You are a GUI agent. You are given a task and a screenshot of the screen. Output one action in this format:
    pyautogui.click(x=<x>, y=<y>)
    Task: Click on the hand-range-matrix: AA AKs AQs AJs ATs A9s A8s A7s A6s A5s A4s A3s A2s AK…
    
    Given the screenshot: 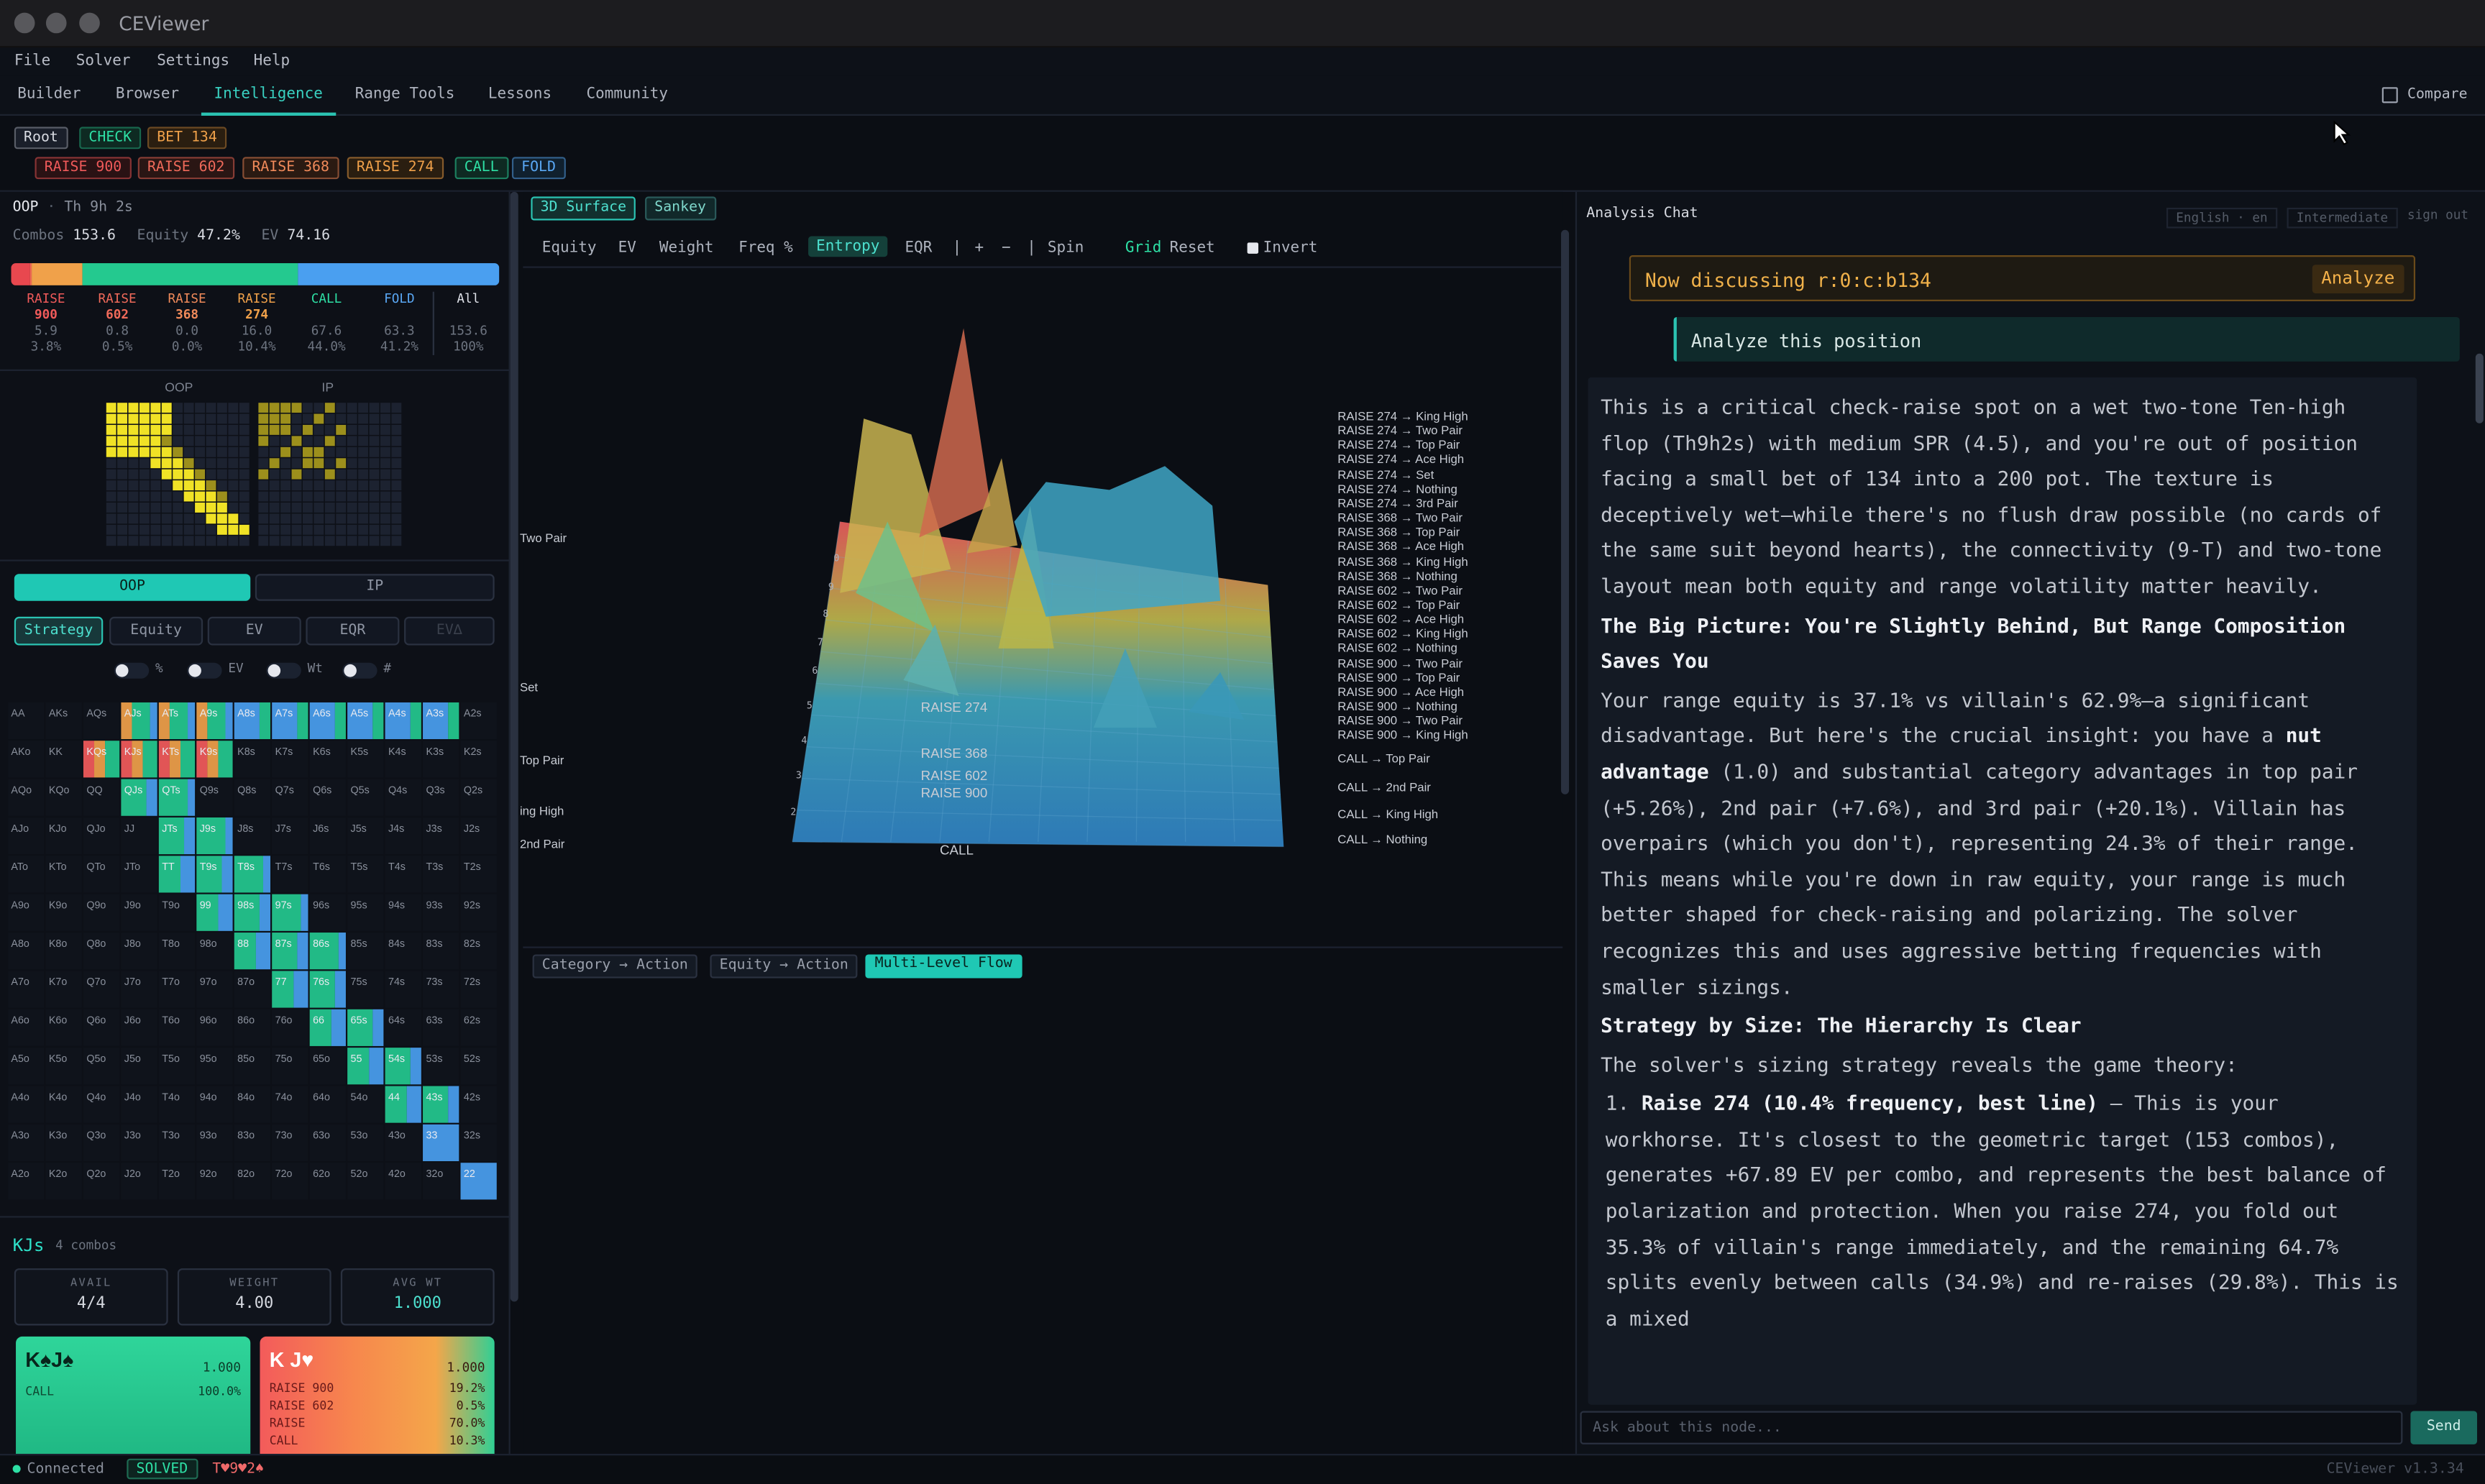 What is the action you would take?
    pyautogui.click(x=255, y=954)
    